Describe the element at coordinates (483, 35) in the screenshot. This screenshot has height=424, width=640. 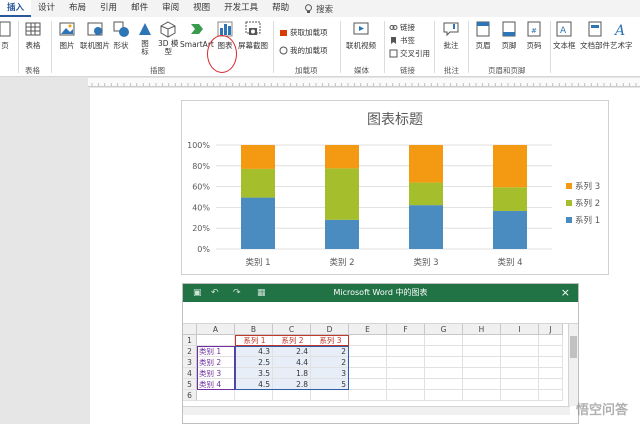
I see `header-button: 页眉` at that location.